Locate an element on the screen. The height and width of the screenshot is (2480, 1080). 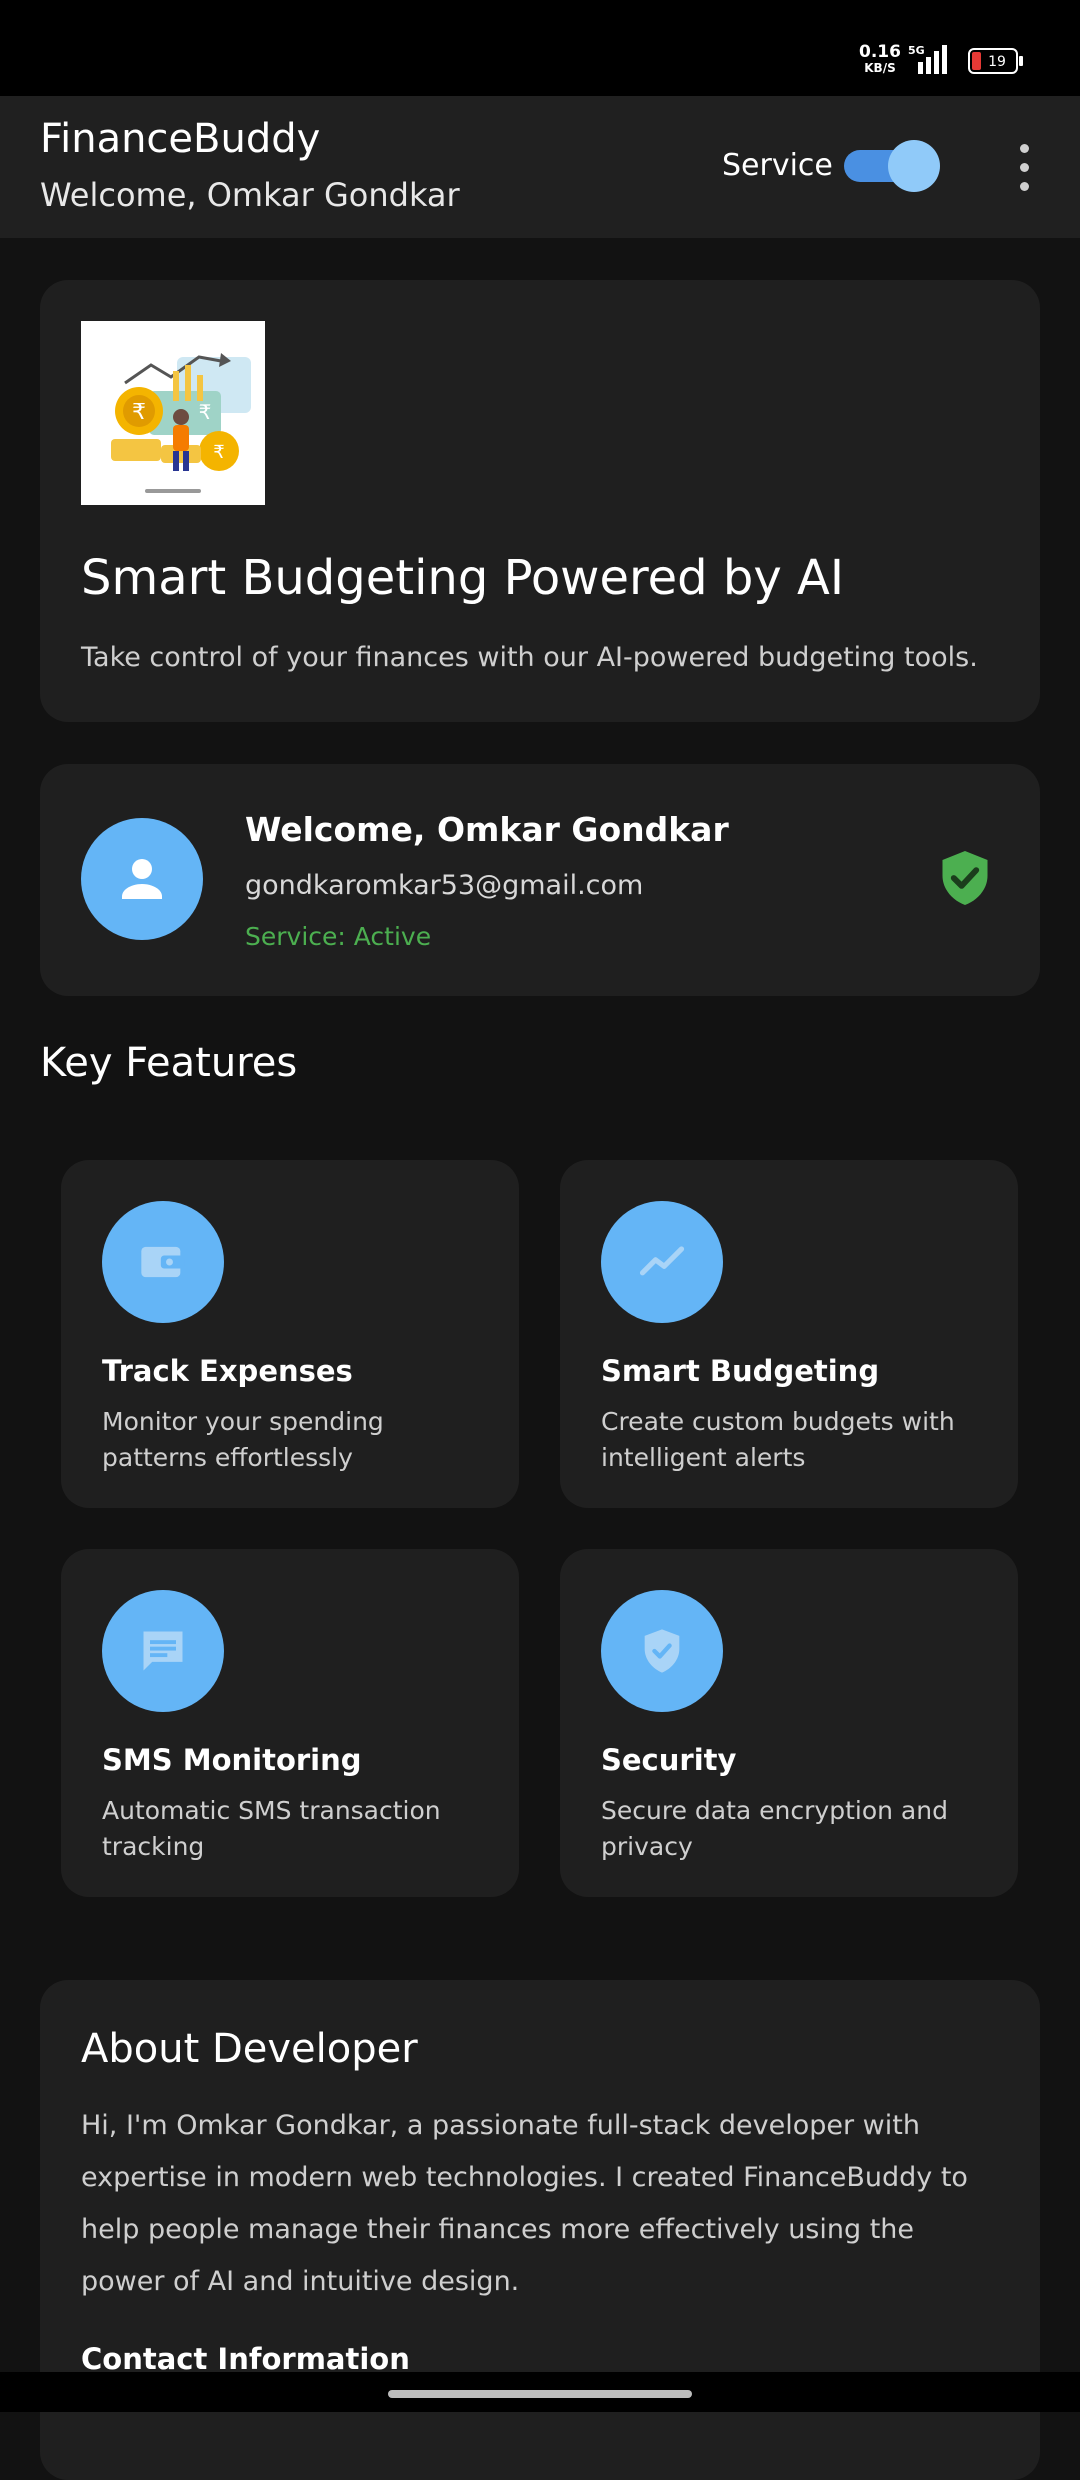
feature-title: Track Expenses is located at coordinates (227, 1371).